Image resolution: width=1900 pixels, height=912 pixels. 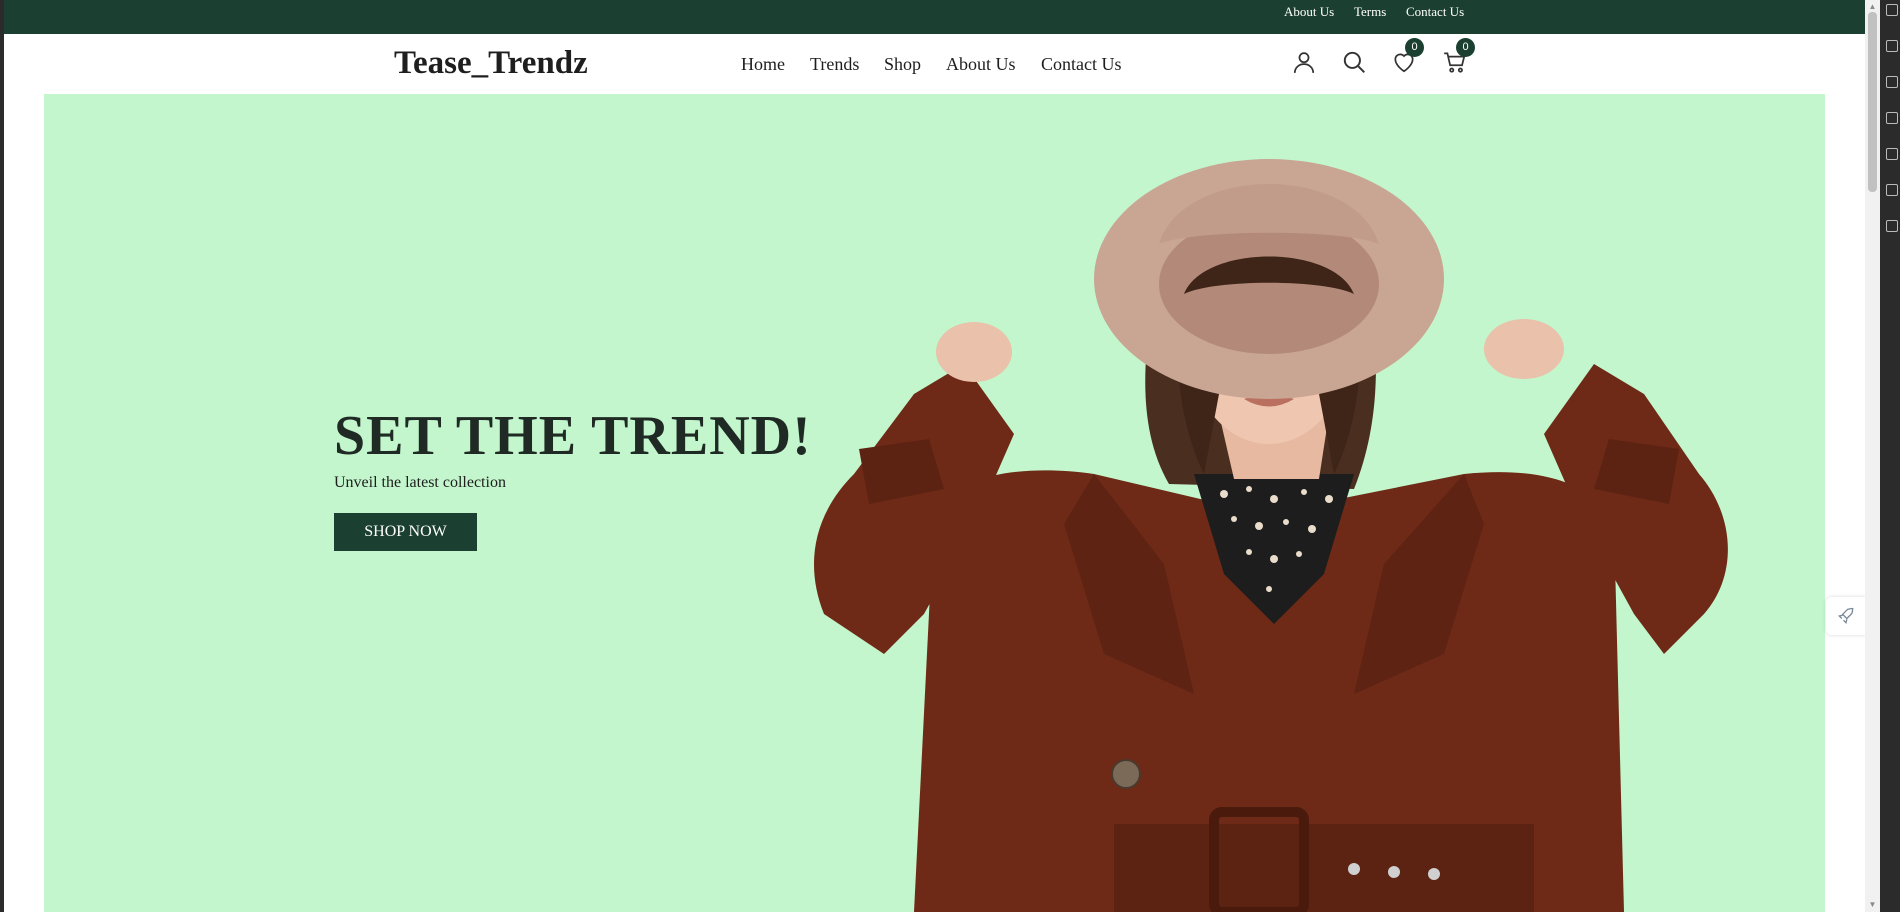 I want to click on site-logo: Tease_Trendz, so click(x=491, y=63).